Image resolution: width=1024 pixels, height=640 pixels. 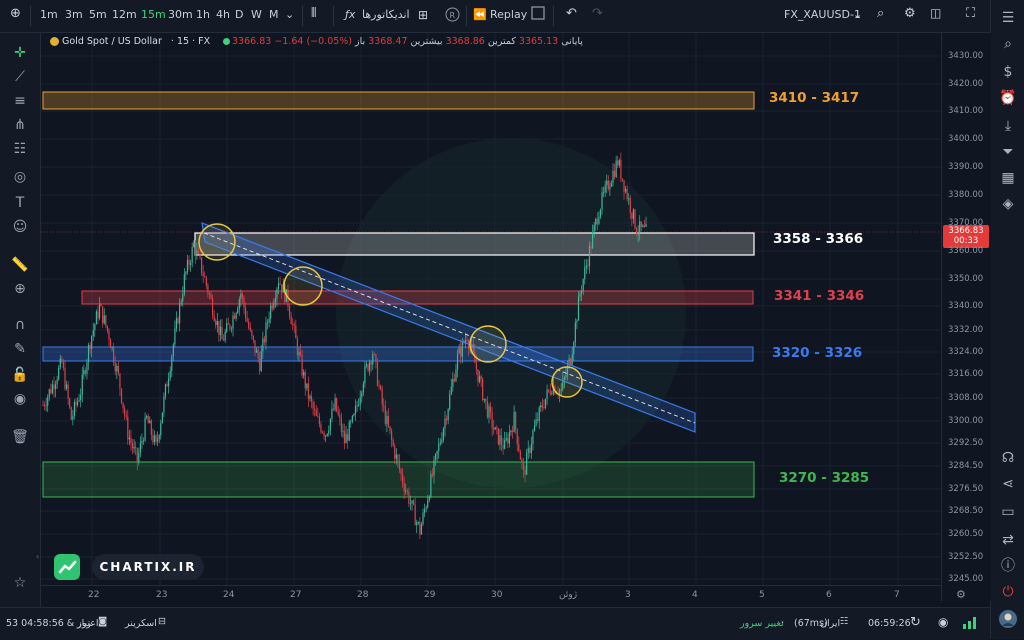 What do you see at coordinates (274, 14) in the screenshot?
I see `timeframe-m: M` at bounding box center [274, 14].